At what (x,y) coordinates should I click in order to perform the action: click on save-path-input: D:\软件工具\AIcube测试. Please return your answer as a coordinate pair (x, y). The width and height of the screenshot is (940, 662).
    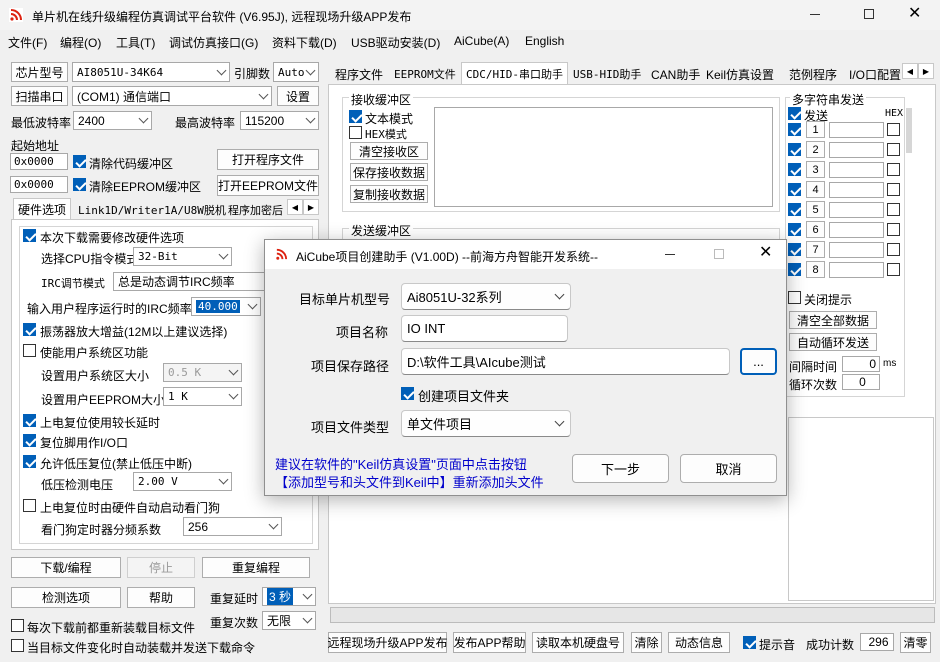
    Looking at the image, I should click on (565, 361).